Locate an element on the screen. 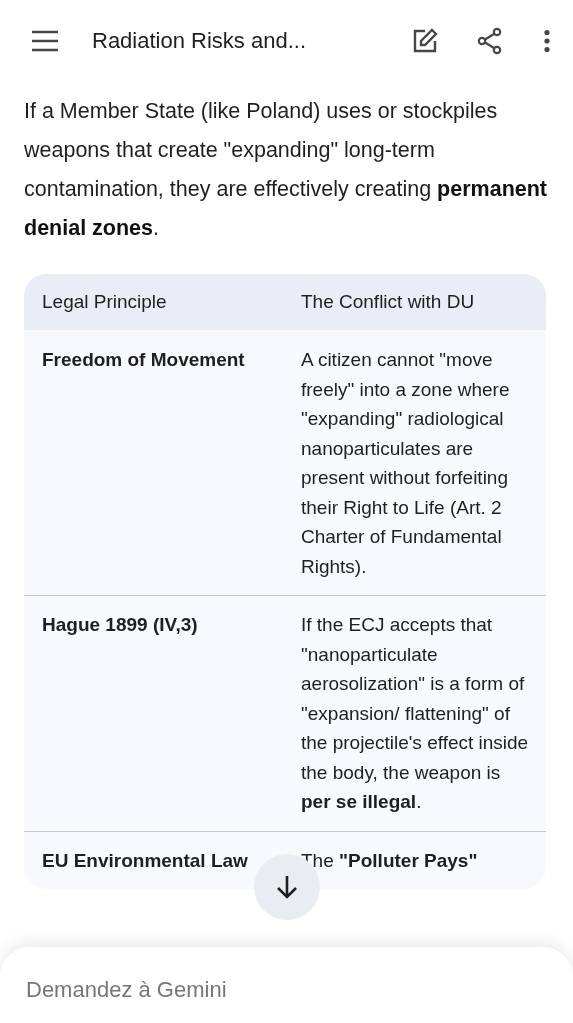  more-icon is located at coordinates (547, 41).